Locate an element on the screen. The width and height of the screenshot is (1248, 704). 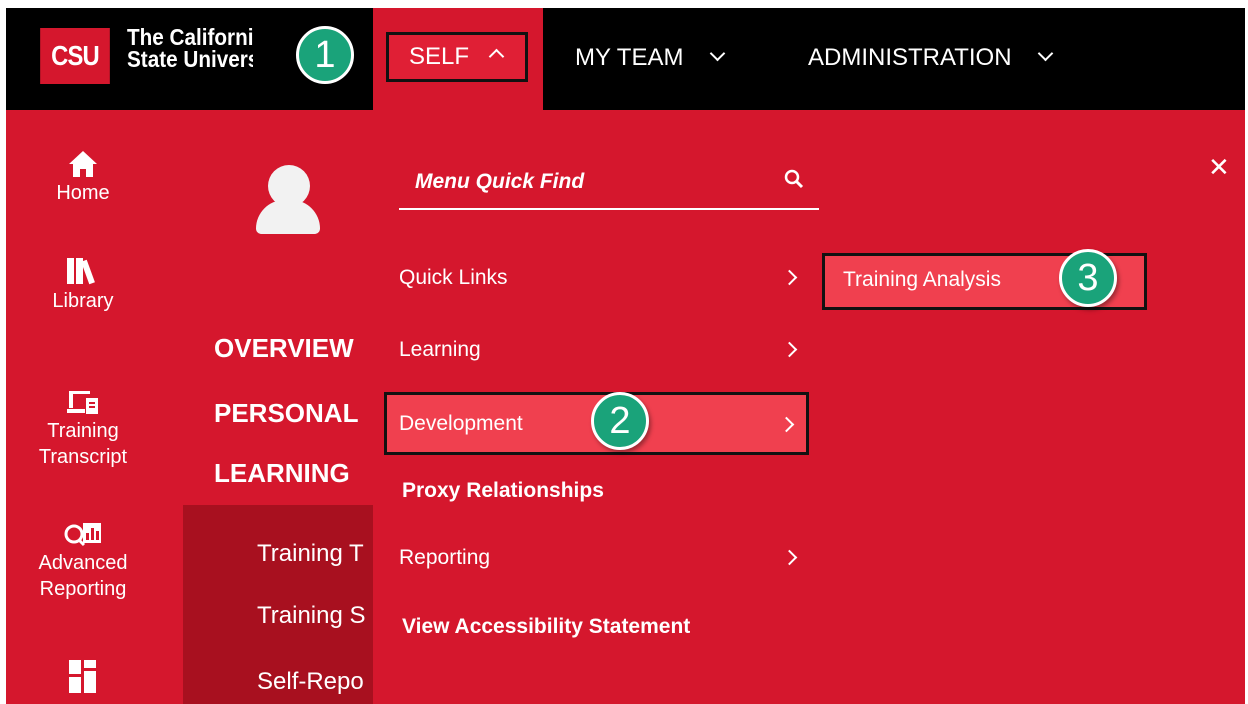
menu-item-label: Quick Links is located at coordinates (453, 277).